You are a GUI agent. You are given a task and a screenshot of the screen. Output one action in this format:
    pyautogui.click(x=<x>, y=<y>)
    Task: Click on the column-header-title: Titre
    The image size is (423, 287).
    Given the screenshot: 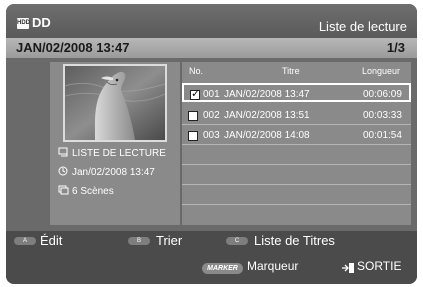 What is the action you would take?
    pyautogui.click(x=291, y=71)
    